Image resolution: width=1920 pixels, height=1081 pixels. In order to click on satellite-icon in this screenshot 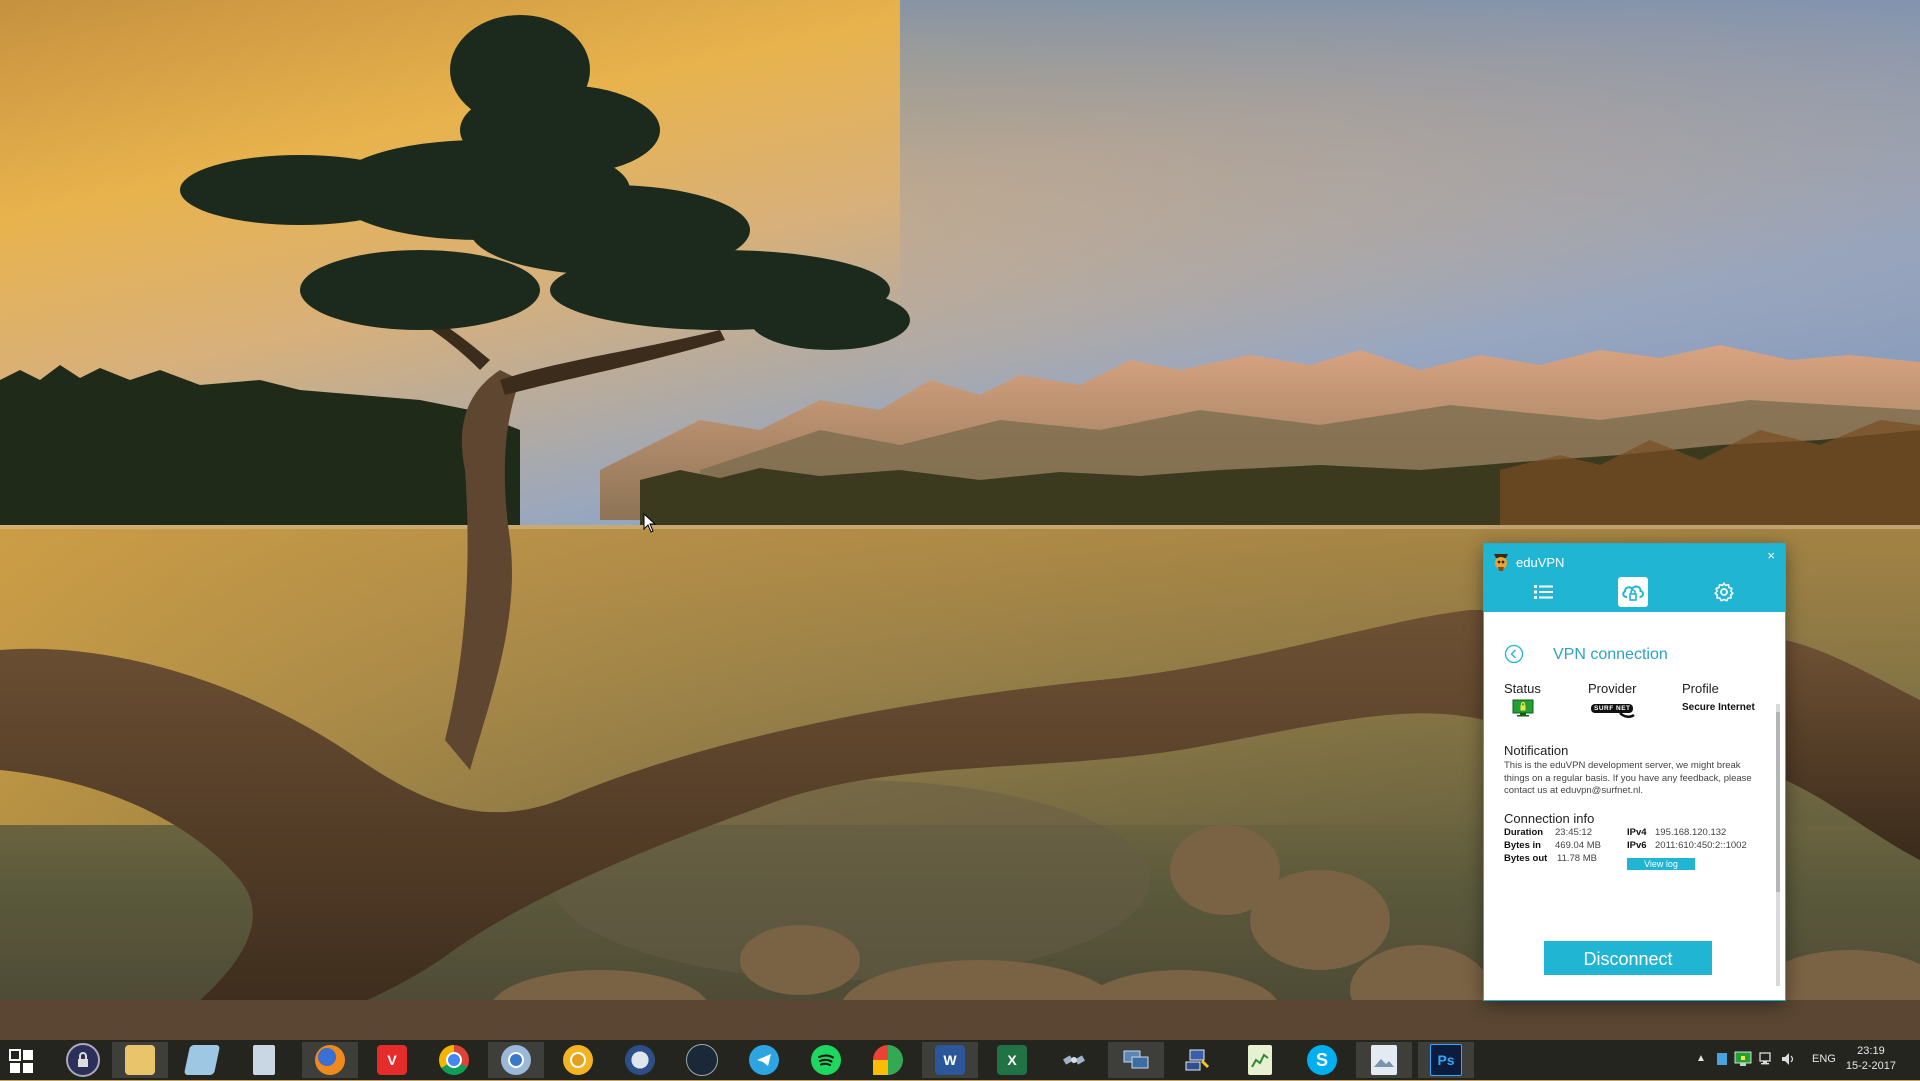, I will do `click(1074, 1060)`.